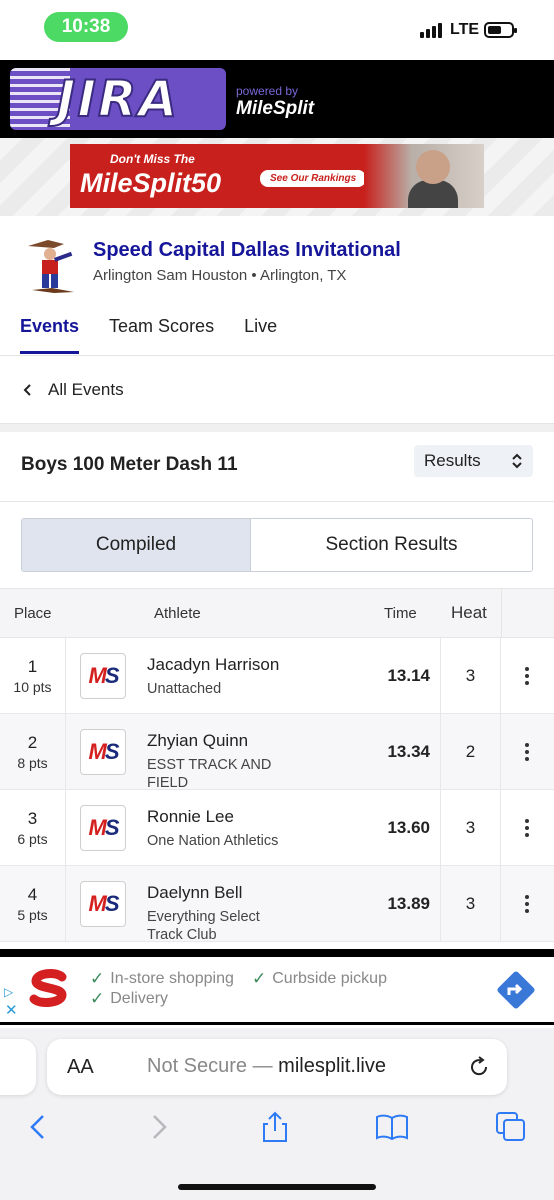 The image size is (554, 1200). I want to click on back-label: All Events, so click(86, 389).